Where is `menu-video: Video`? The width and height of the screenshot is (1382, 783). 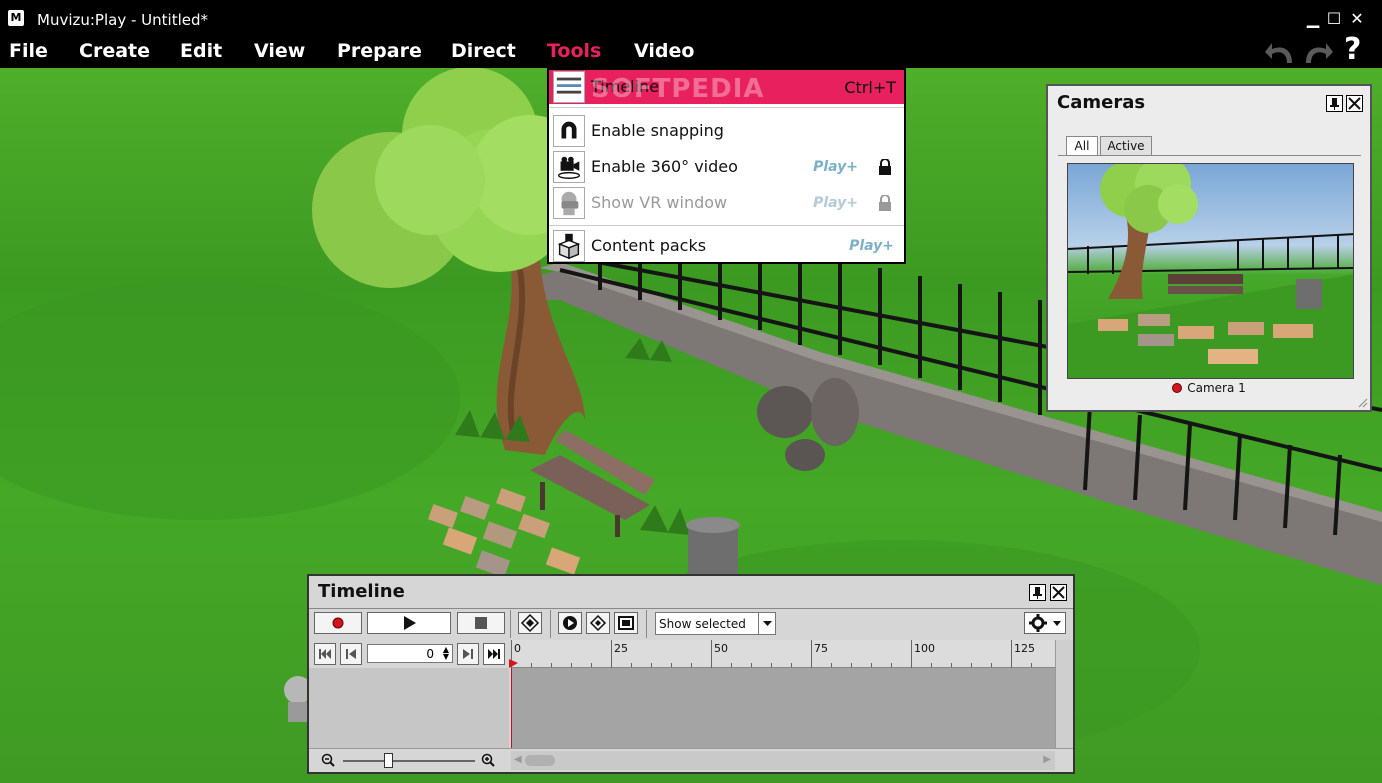
menu-video: Video is located at coordinates (664, 51).